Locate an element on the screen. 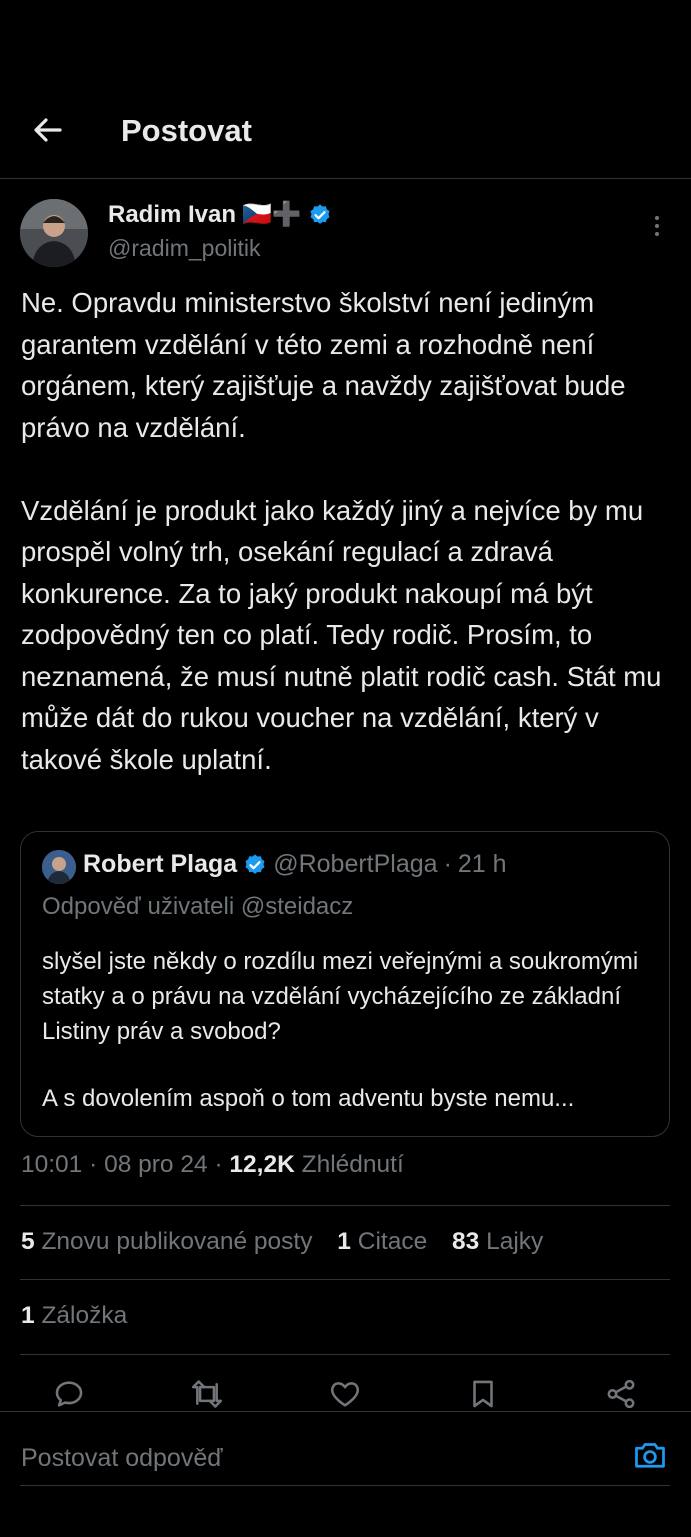 This screenshot has width=691, height=1537. top-bar is located at coordinates (345, 129).